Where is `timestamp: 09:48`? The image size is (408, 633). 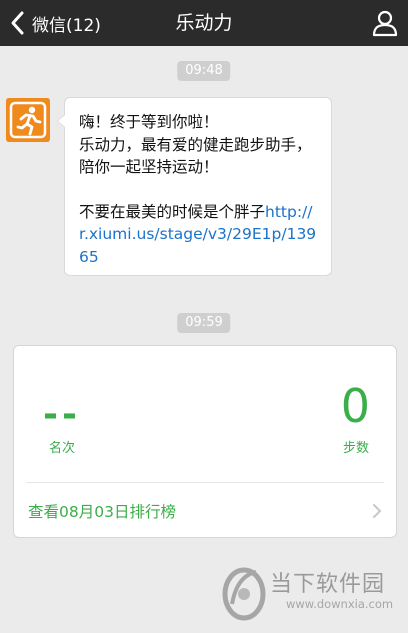
timestamp: 09:48 is located at coordinates (204, 71).